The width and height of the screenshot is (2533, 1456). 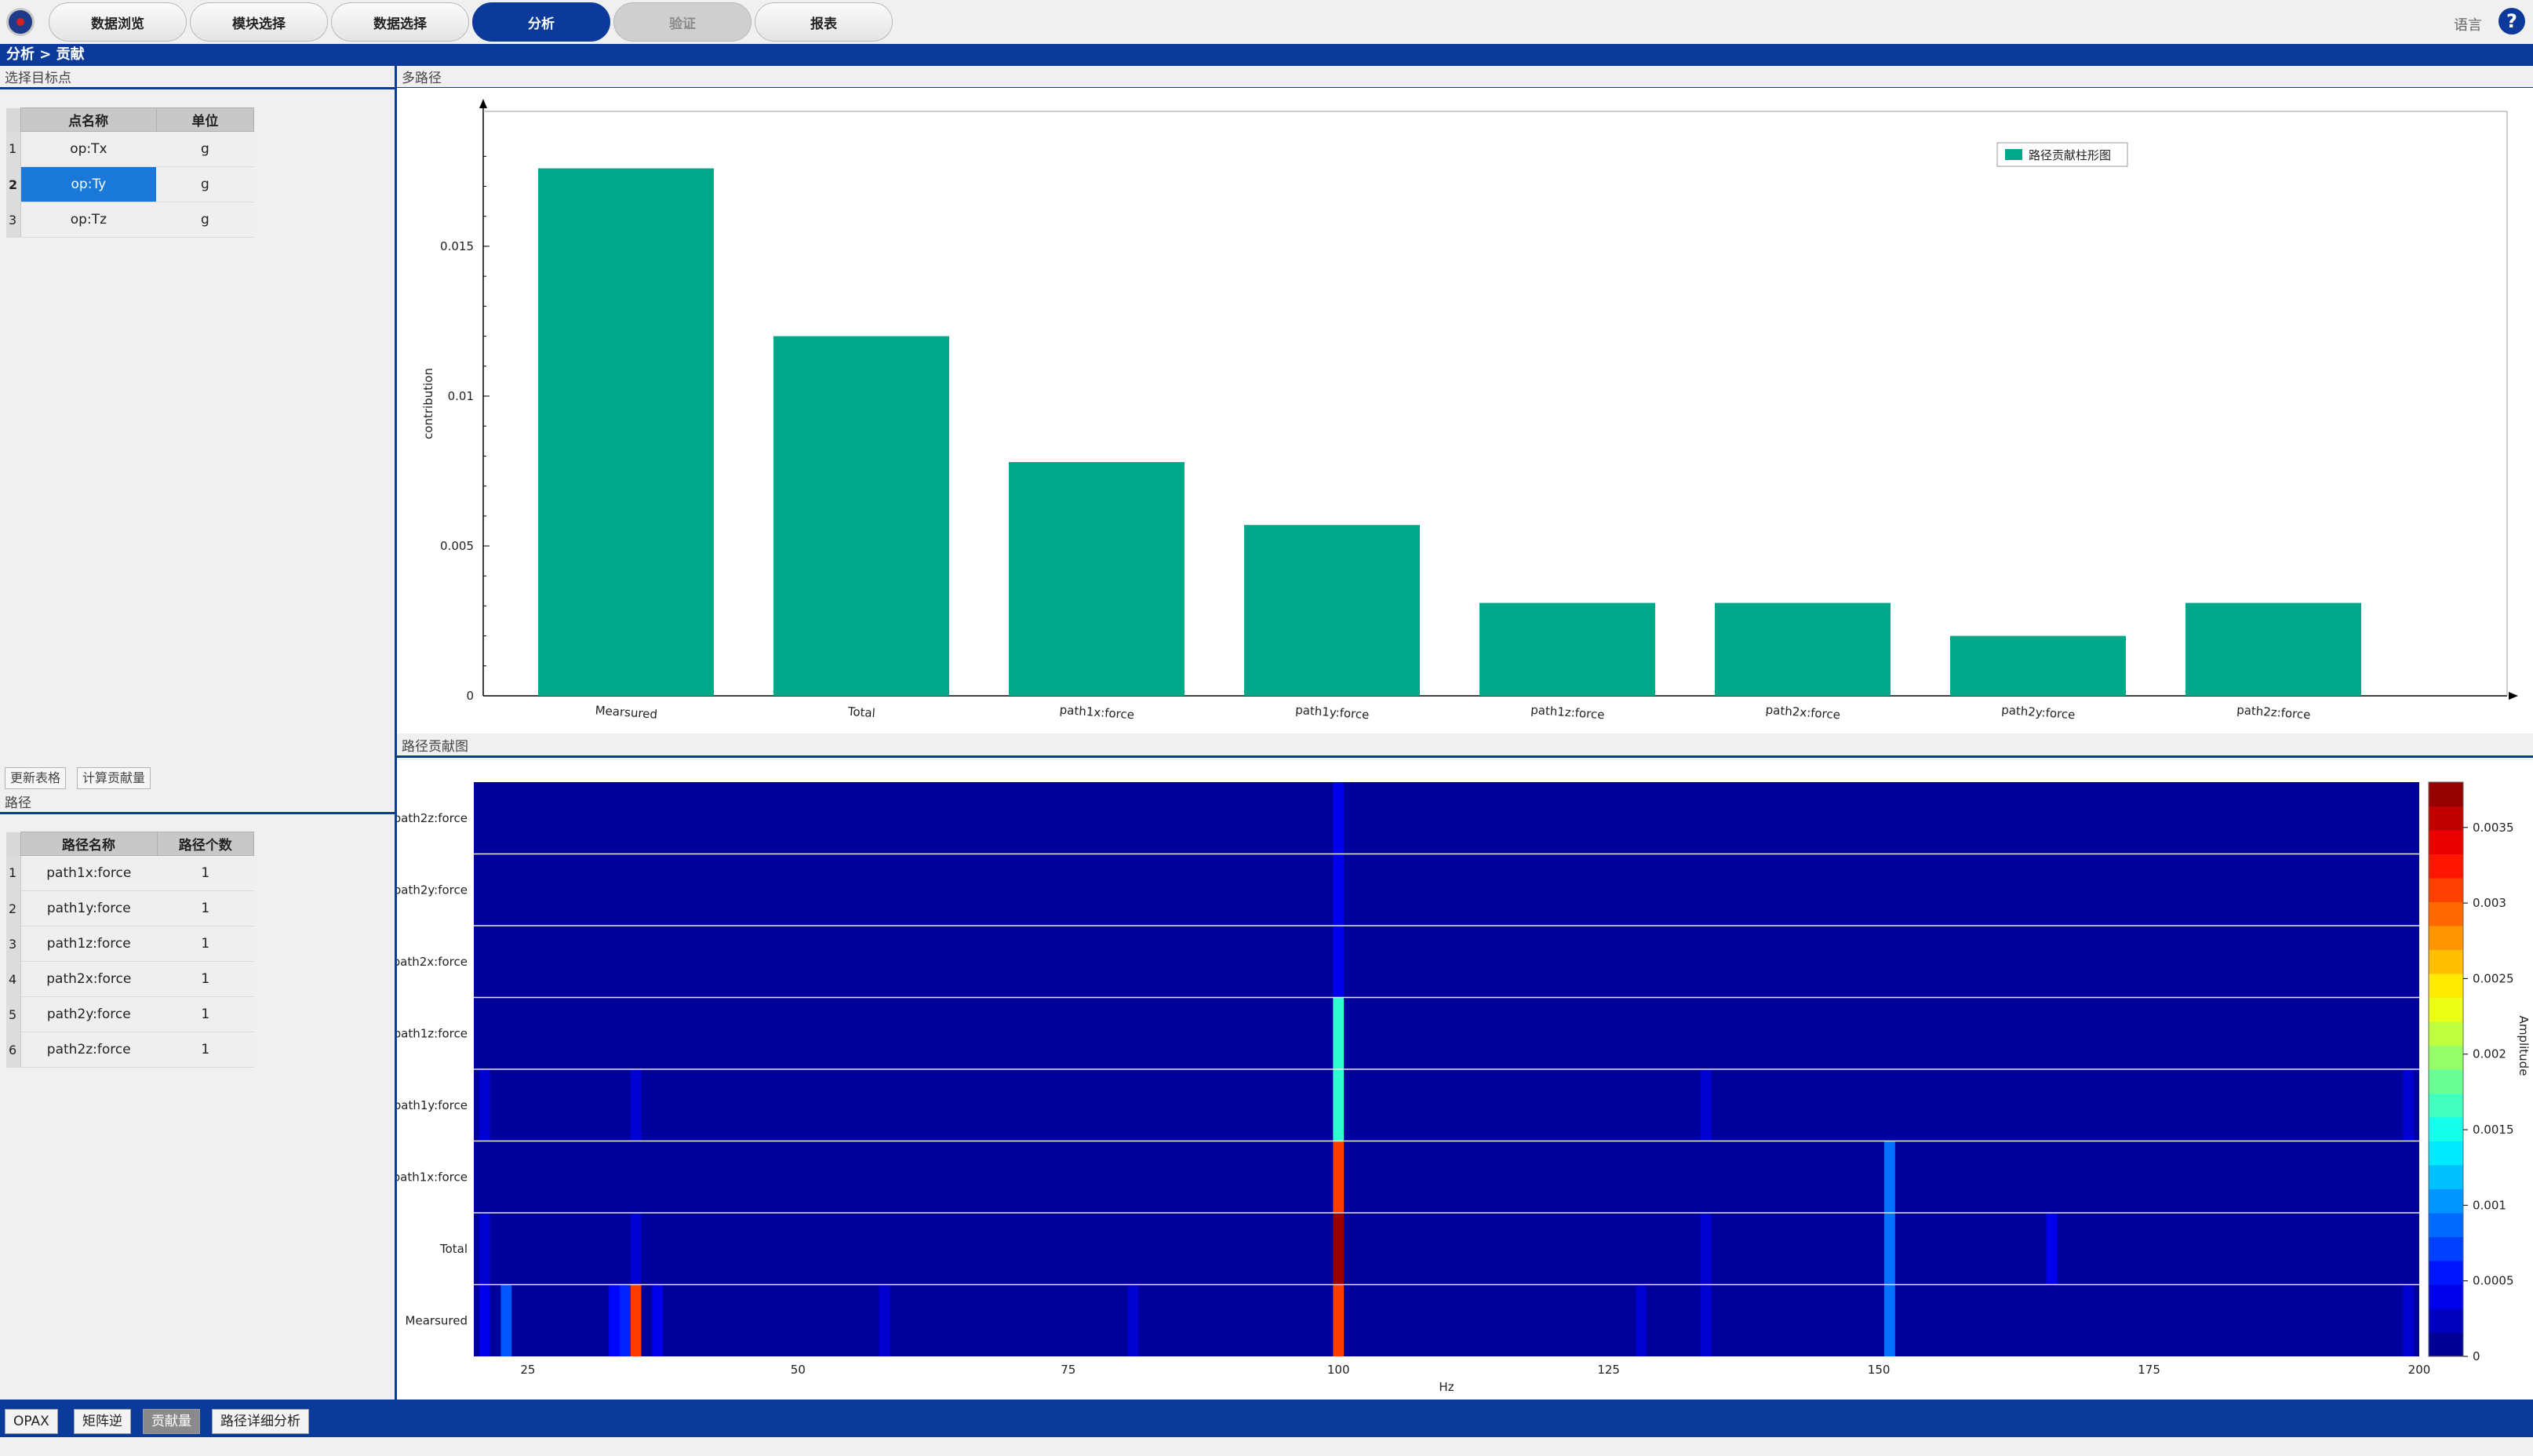 I want to click on bottom-tab-contribution: 贡献量, so click(x=172, y=1421).